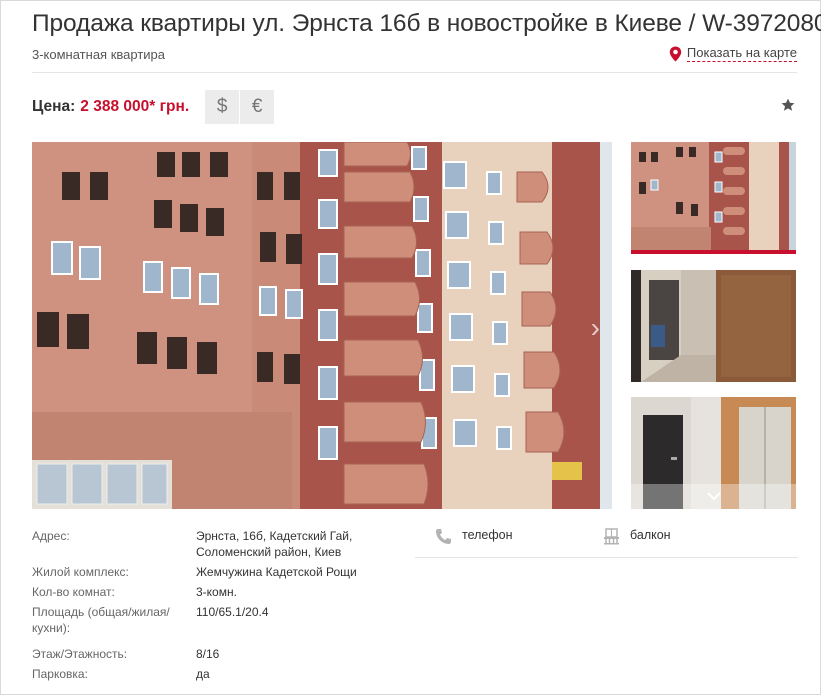  I want to click on thumbnail-building-image, so click(713, 198).